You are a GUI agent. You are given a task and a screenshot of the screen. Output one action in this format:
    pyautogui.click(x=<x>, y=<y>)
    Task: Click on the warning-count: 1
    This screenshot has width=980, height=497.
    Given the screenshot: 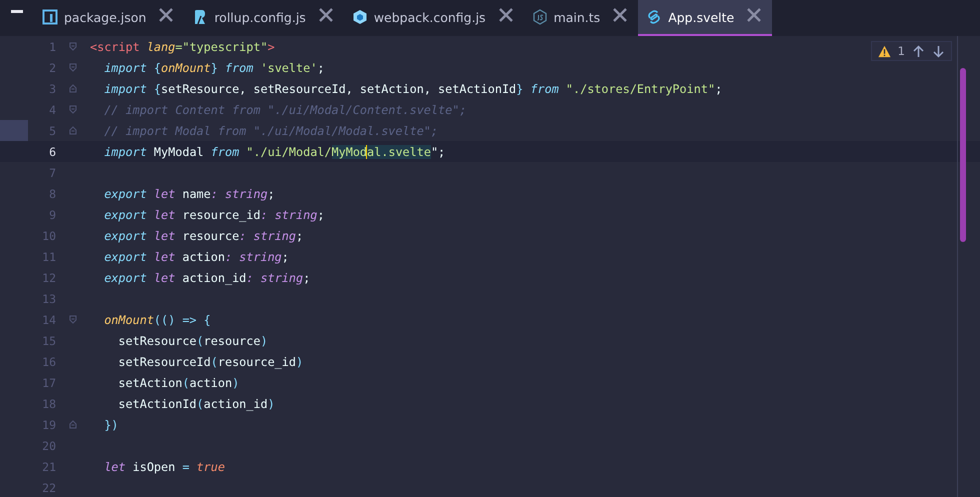 What is the action you would take?
    pyautogui.click(x=901, y=51)
    